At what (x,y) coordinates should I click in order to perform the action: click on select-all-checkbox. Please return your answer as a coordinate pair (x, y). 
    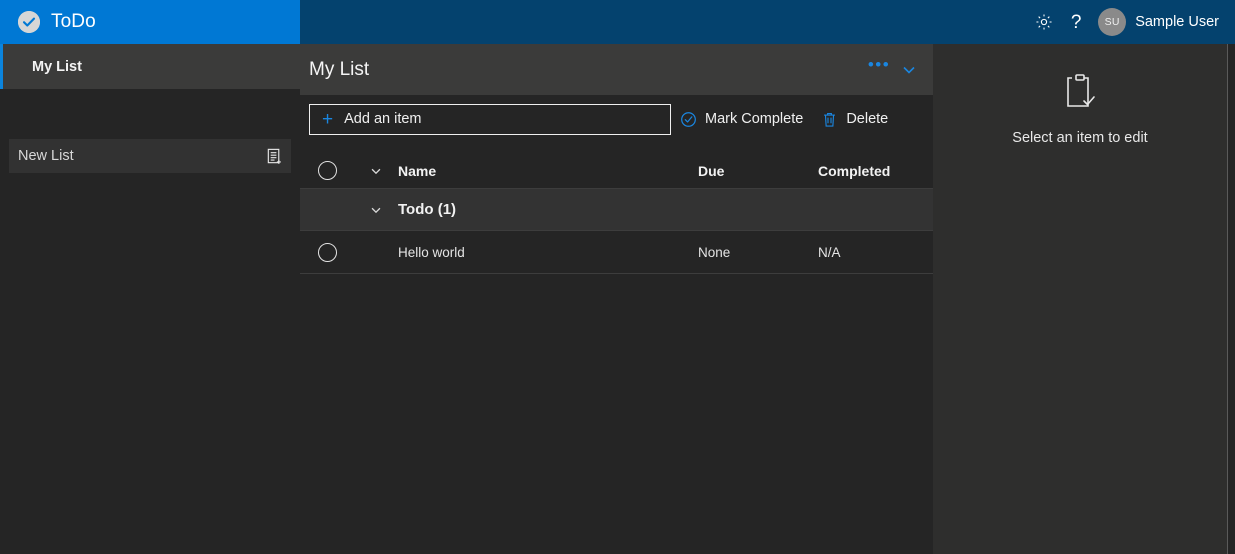
    Looking at the image, I should click on (327, 170).